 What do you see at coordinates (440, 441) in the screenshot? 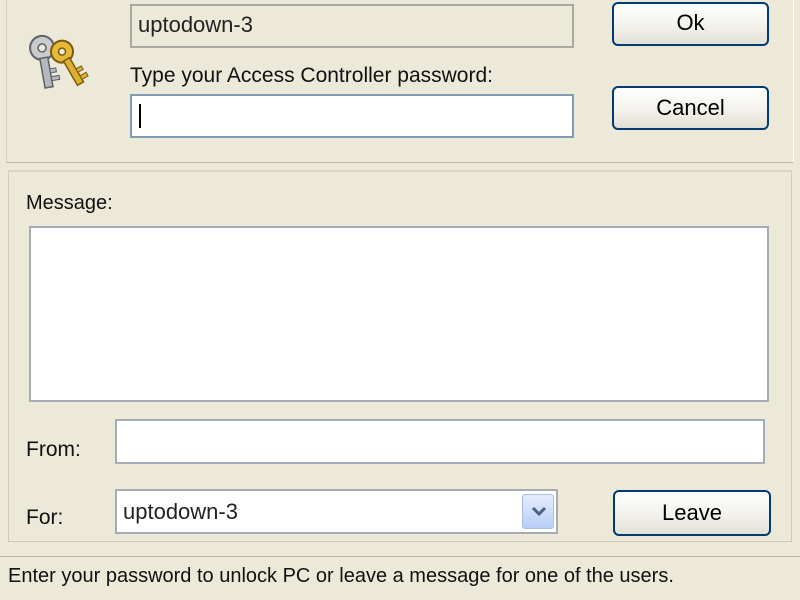
I see `from-input` at bounding box center [440, 441].